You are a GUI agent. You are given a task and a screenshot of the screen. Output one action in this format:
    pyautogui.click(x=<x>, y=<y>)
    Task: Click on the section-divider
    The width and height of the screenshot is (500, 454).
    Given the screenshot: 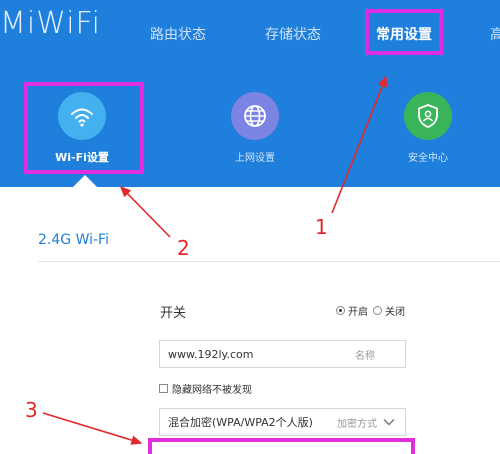 What is the action you would take?
    pyautogui.click(x=269, y=261)
    